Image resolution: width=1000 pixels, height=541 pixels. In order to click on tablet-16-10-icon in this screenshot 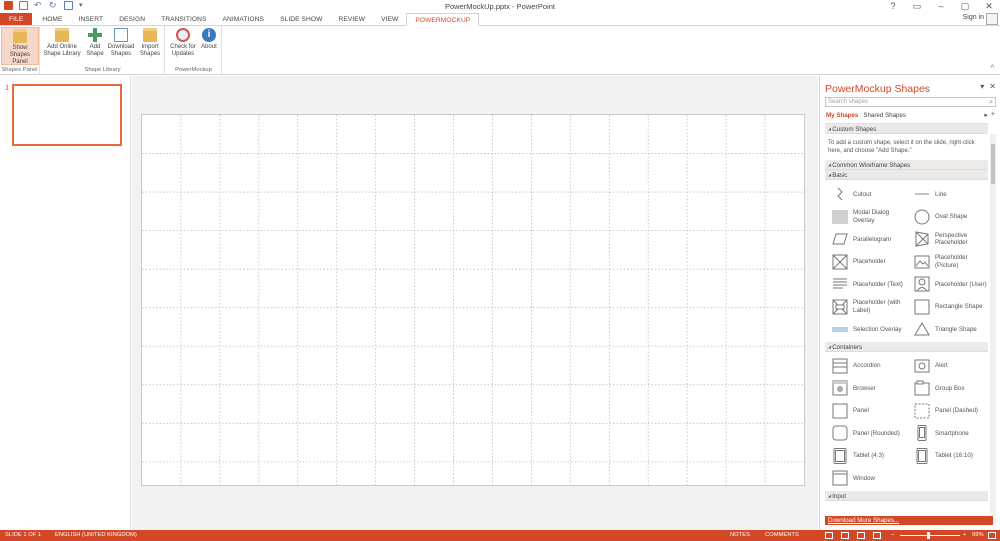, I will do `click(922, 455)`.